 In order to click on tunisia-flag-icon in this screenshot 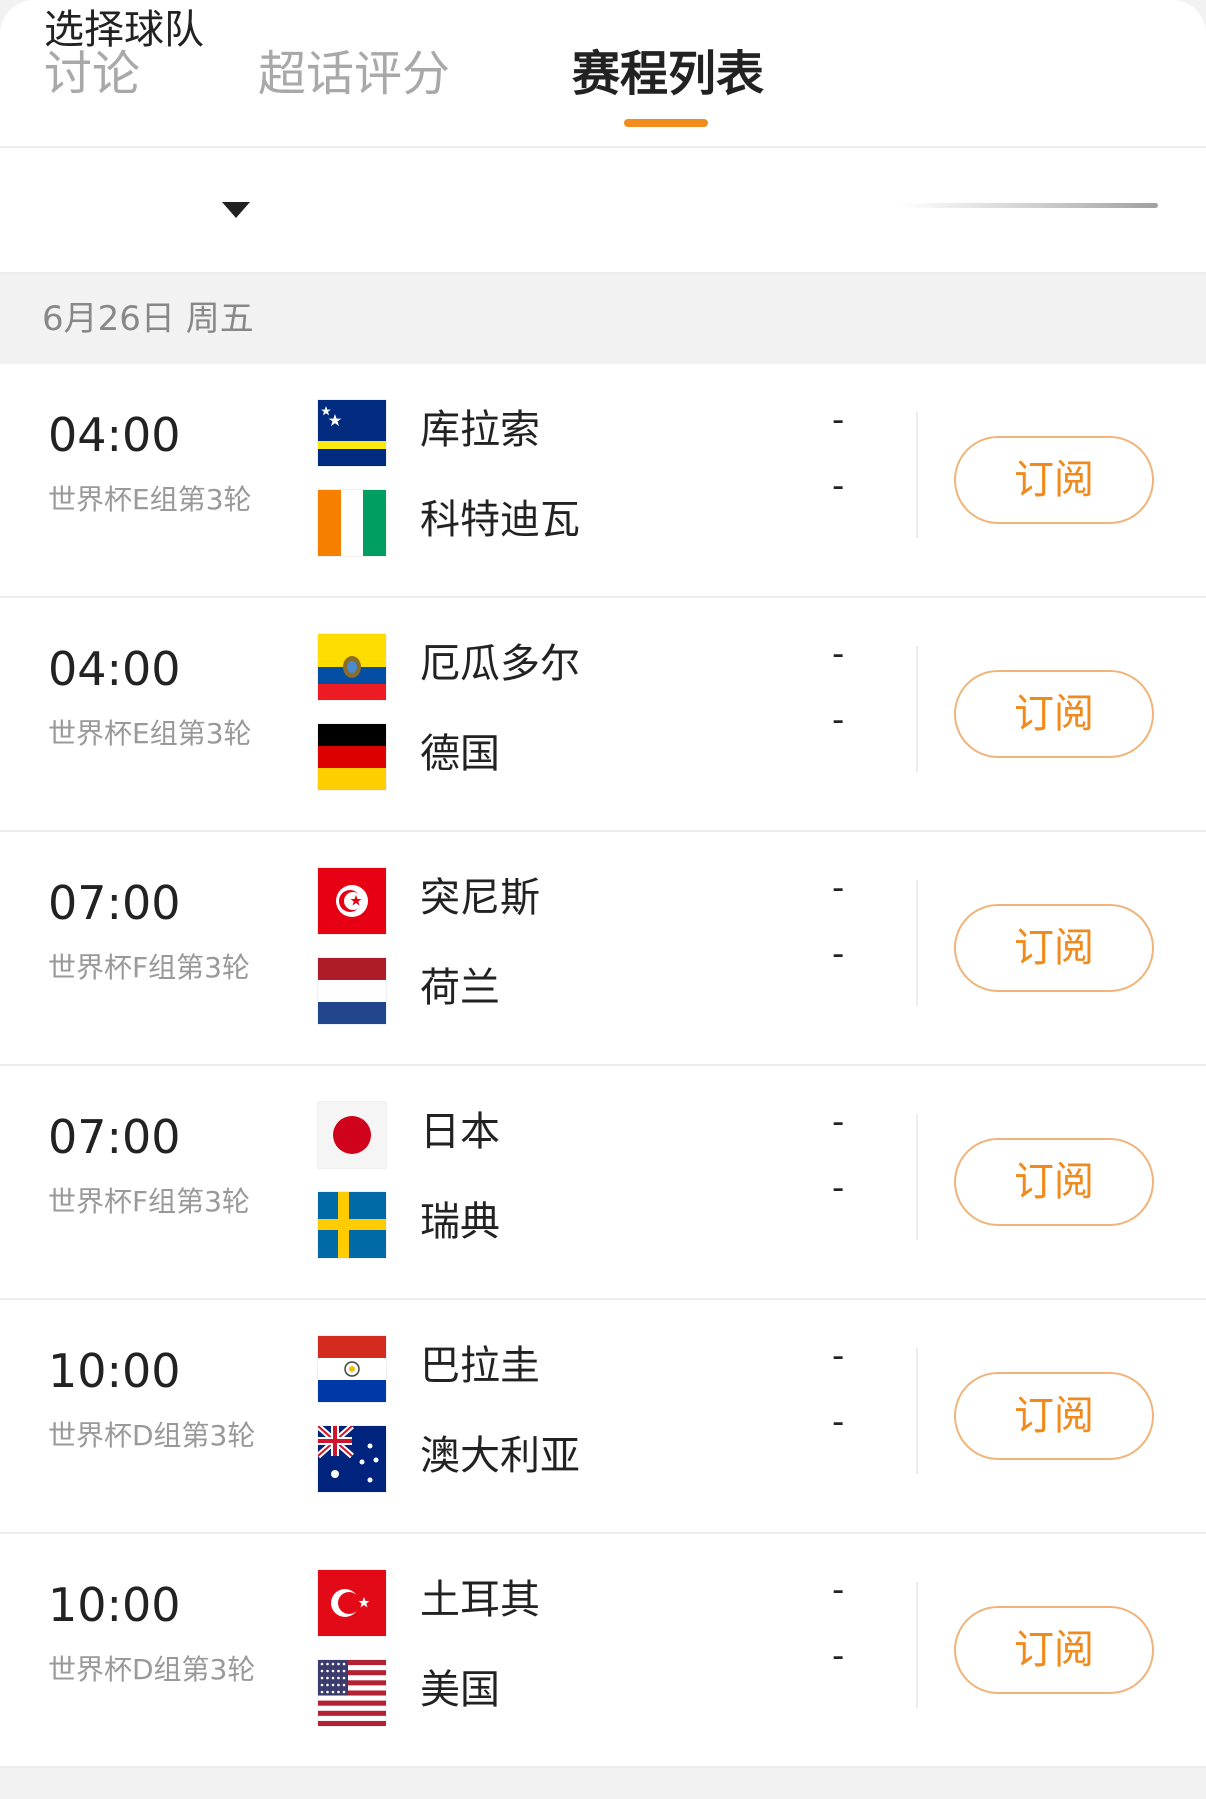, I will do `click(352, 901)`.